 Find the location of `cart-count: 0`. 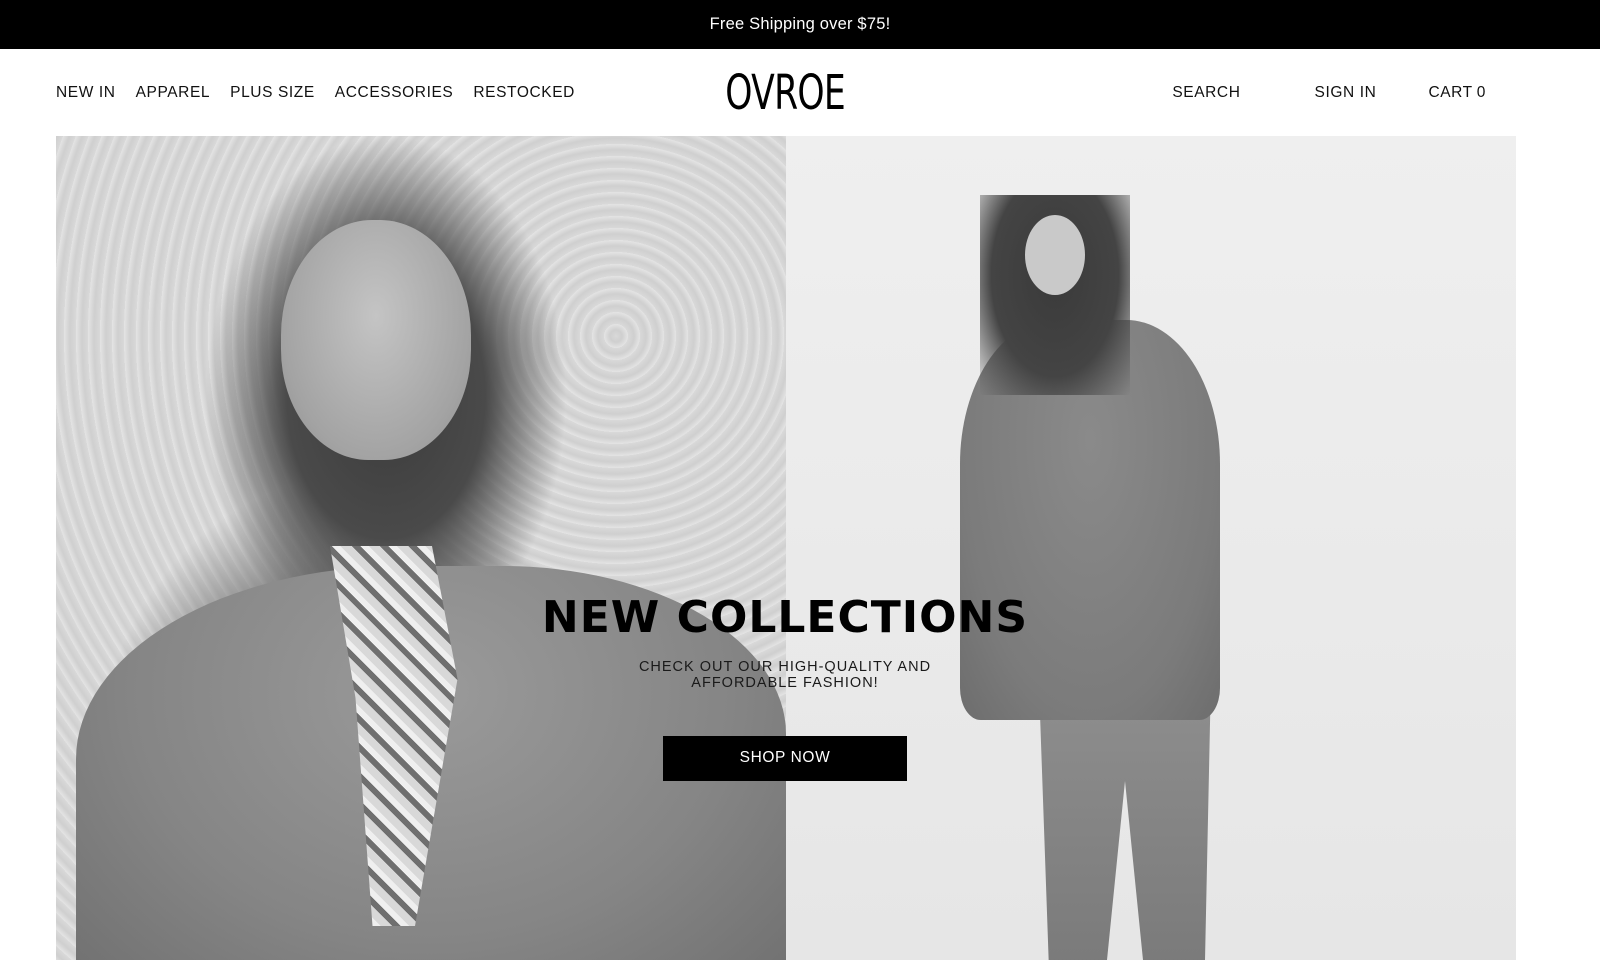

cart-count: 0 is located at coordinates (1481, 92).